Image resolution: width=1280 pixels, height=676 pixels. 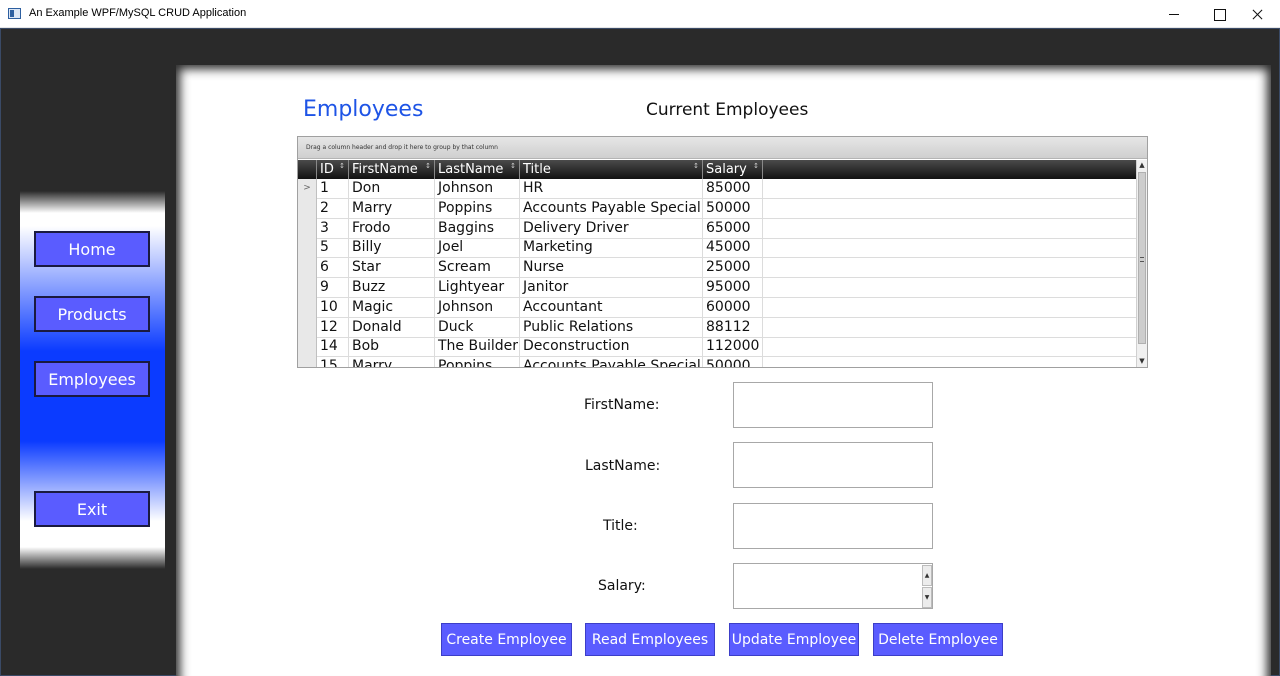 What do you see at coordinates (622, 405) in the screenshot?
I see `firstname-label: FirstName:` at bounding box center [622, 405].